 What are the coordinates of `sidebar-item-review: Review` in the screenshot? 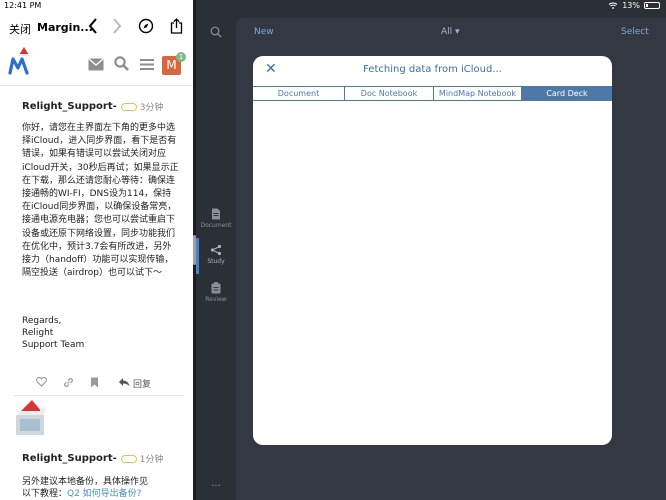 It's located at (216, 292).